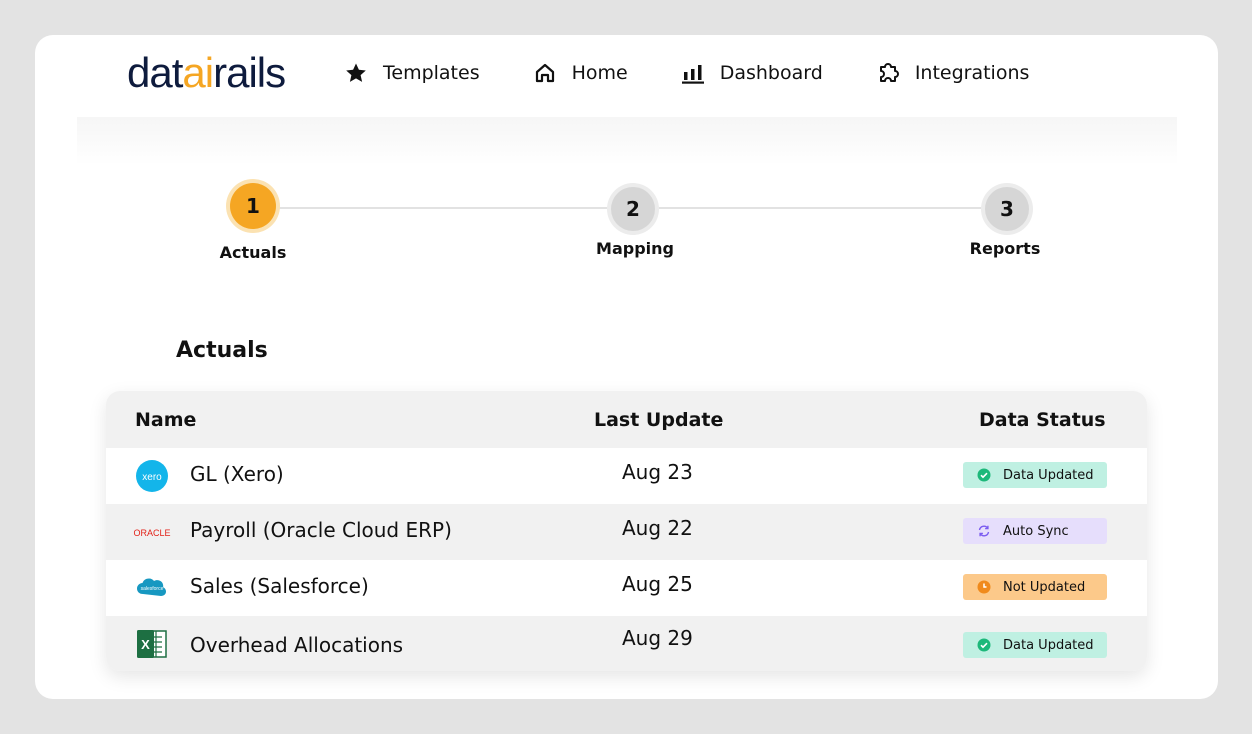 Image resolution: width=1252 pixels, height=734 pixels. Describe the element at coordinates (297, 645) in the screenshot. I see `row-name: Overhead Allocations` at that location.